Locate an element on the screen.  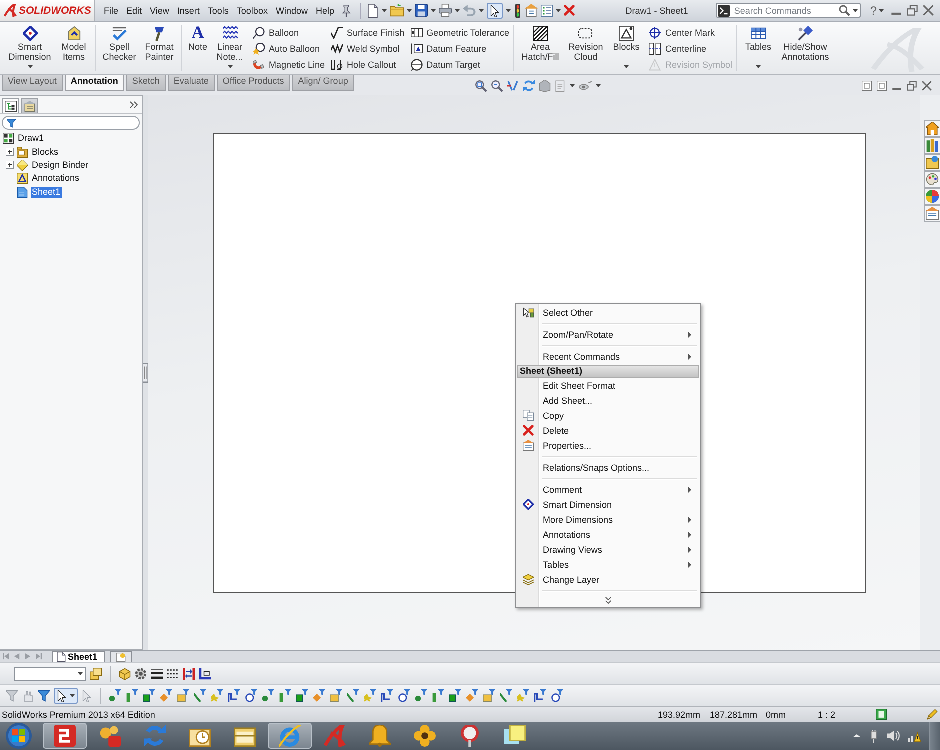
ribbon-button: Blocks is located at coordinates (626, 48).